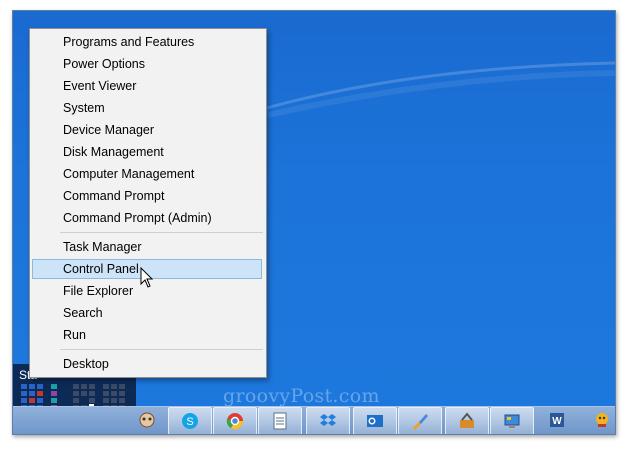 The height and width of the screenshot is (452, 633). Describe the element at coordinates (147, 364) in the screenshot. I see `menu-item-desktop: Desktop` at that location.